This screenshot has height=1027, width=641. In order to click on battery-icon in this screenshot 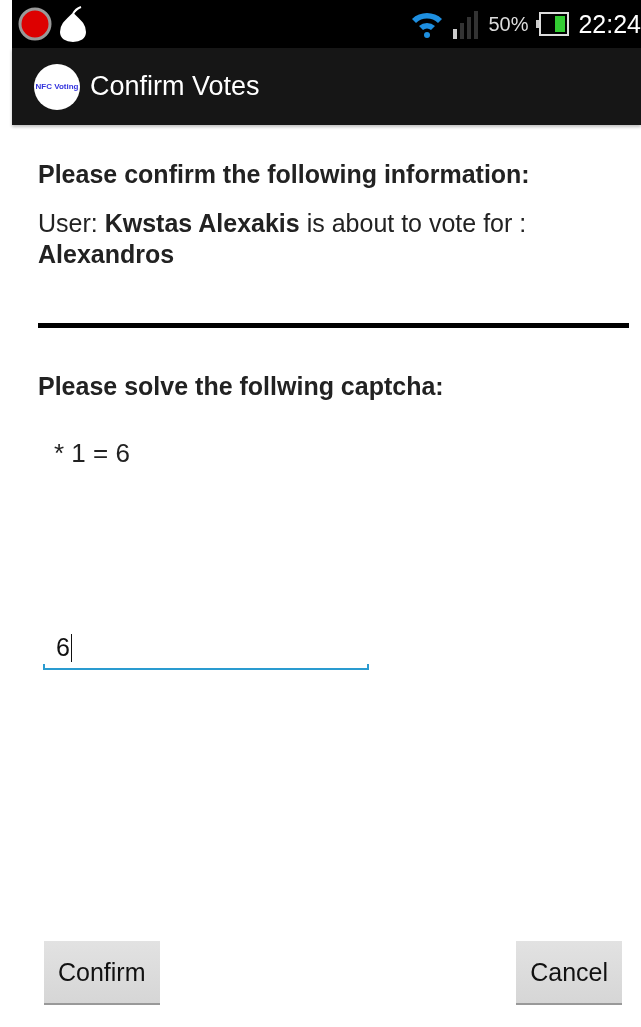, I will do `click(553, 24)`.